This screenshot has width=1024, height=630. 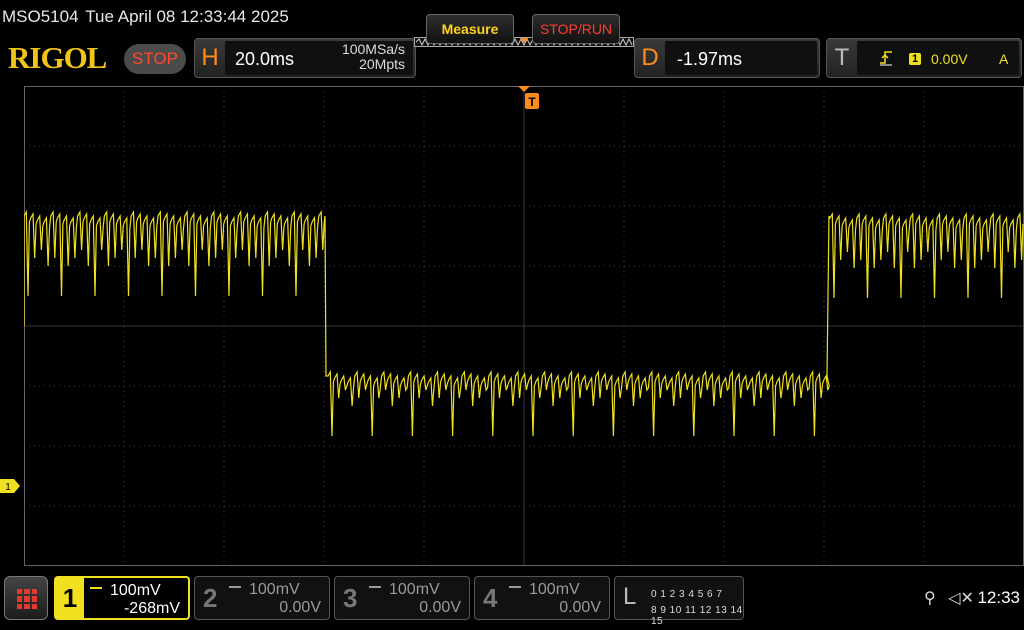 I want to click on channel-1-ground-marker: 1, so click(x=10, y=486).